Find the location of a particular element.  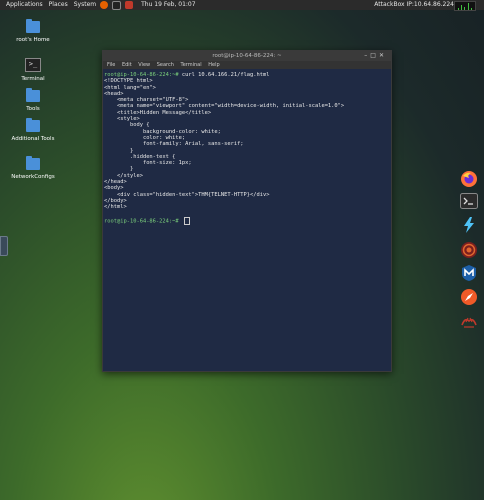

folder-link-icon is located at coordinates (33, 125).